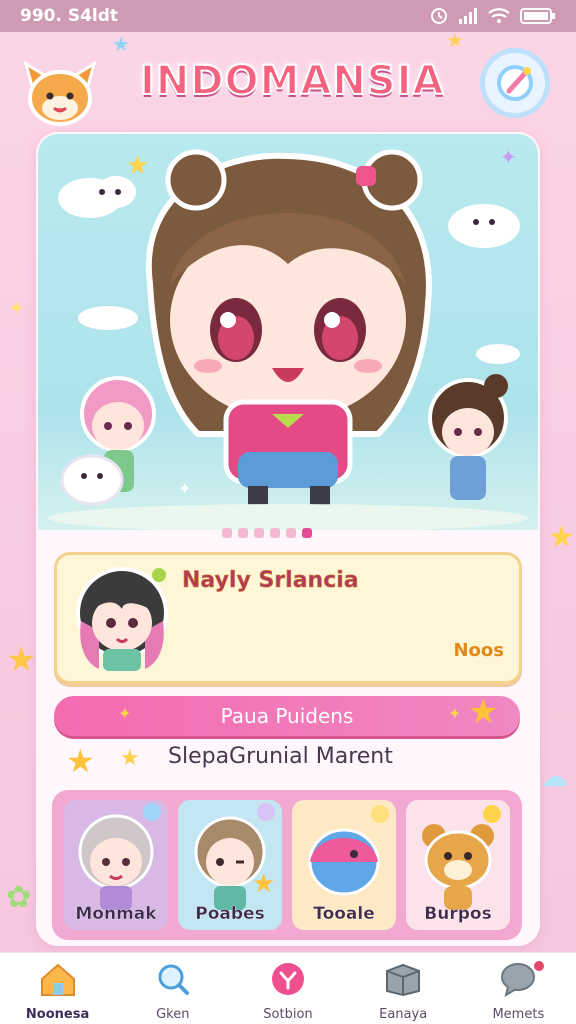  I want to click on bottom-tab-bar: Noonesa Gken Sotbion Eanaya Memets, so click(288, 988).